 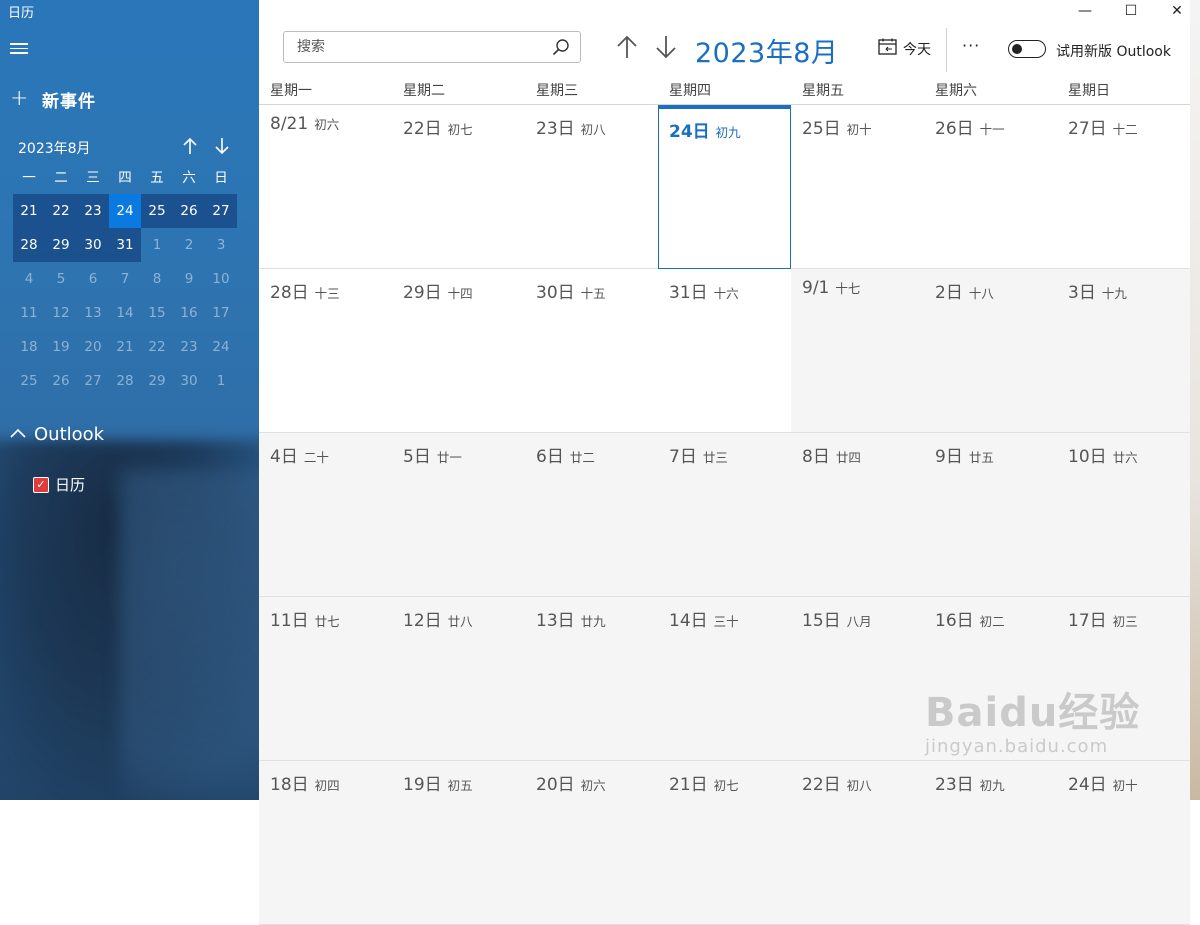 I want to click on more-options-button: ···, so click(x=971, y=45).